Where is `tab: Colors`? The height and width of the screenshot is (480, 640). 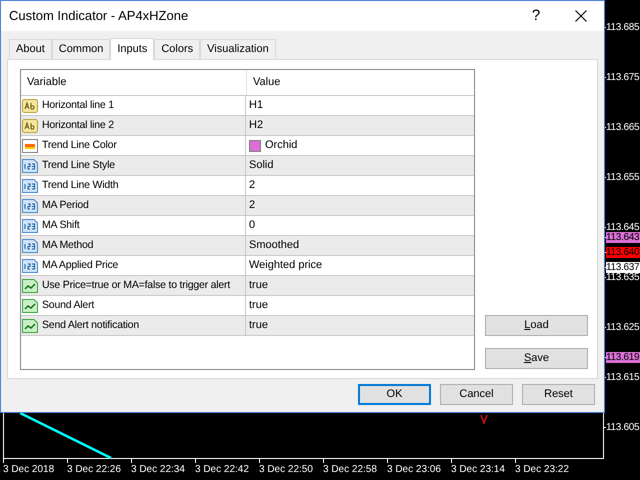 tab: Colors is located at coordinates (177, 49).